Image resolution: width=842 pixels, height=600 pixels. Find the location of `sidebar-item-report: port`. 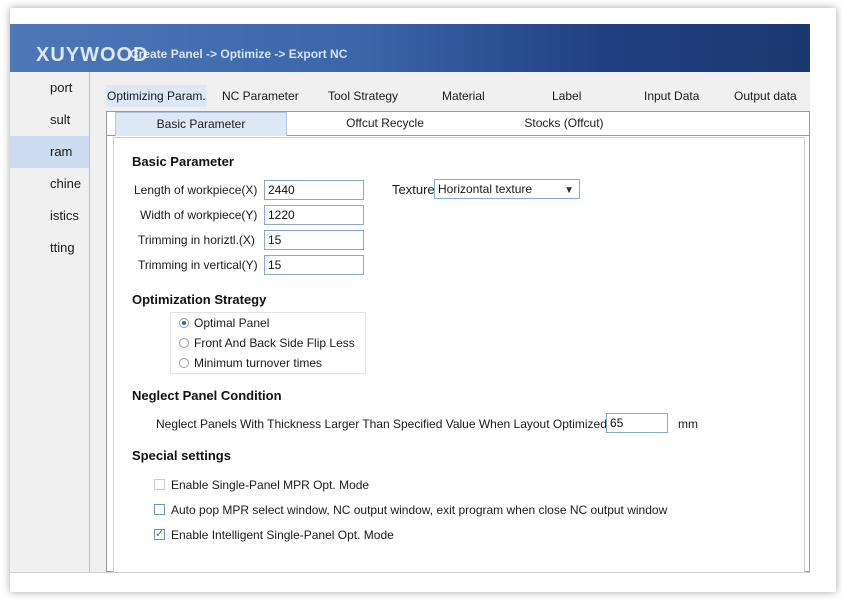

sidebar-item-report: port is located at coordinates (49, 88).